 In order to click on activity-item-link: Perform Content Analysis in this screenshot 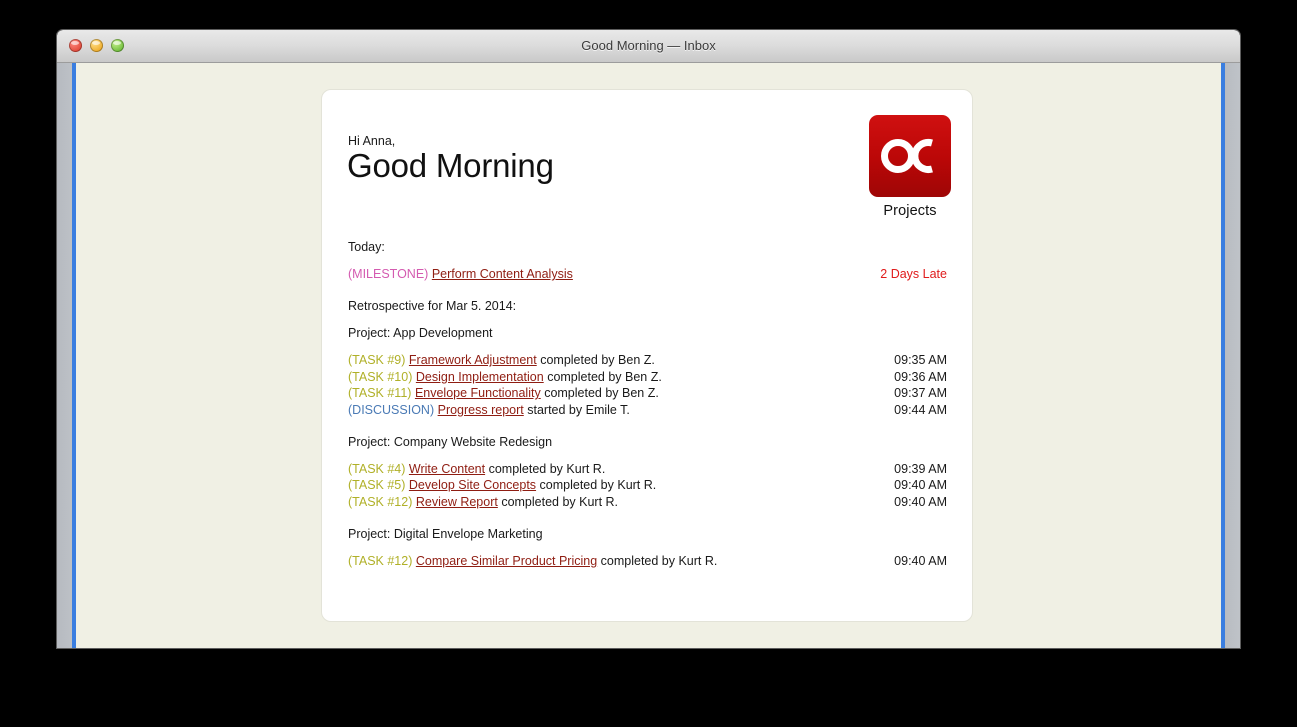, I will do `click(502, 274)`.